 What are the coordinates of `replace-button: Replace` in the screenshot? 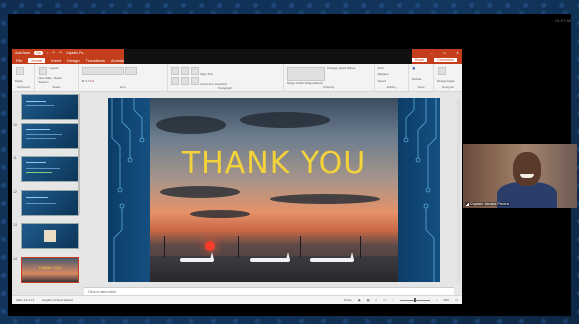 It's located at (391, 74).